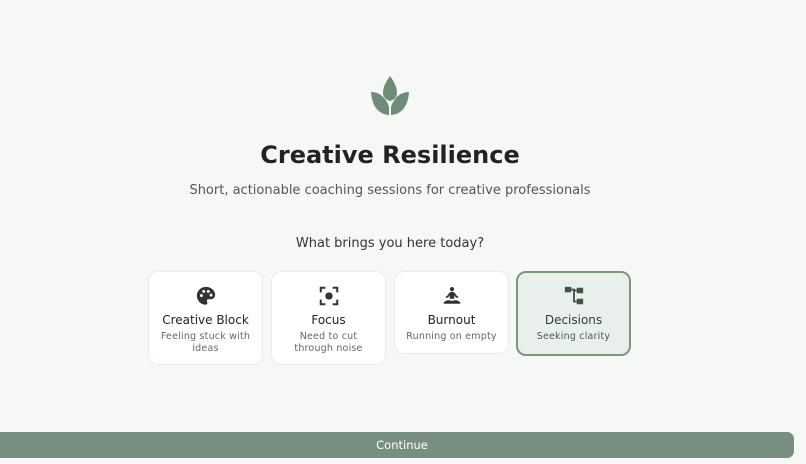 This screenshot has height=464, width=806. I want to click on continue-button: Continue, so click(397, 445).